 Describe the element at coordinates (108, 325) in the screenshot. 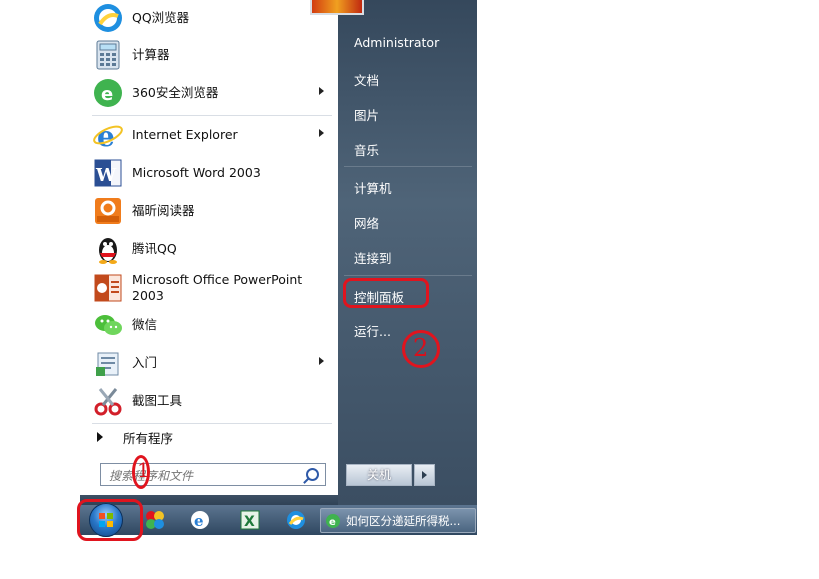

I see `wechat-icon` at that location.